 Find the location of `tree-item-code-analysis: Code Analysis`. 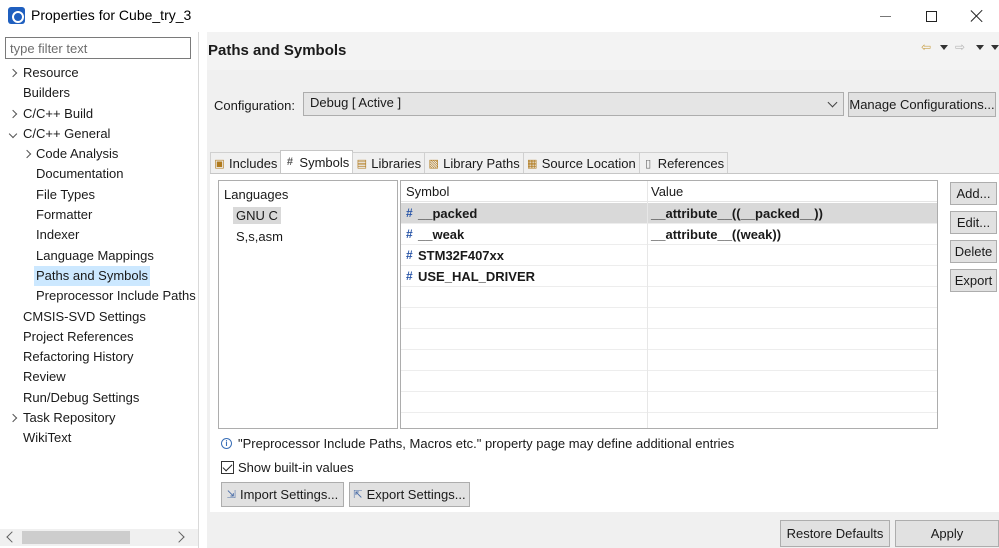

tree-item-code-analysis: Code Analysis is located at coordinates (99, 154).